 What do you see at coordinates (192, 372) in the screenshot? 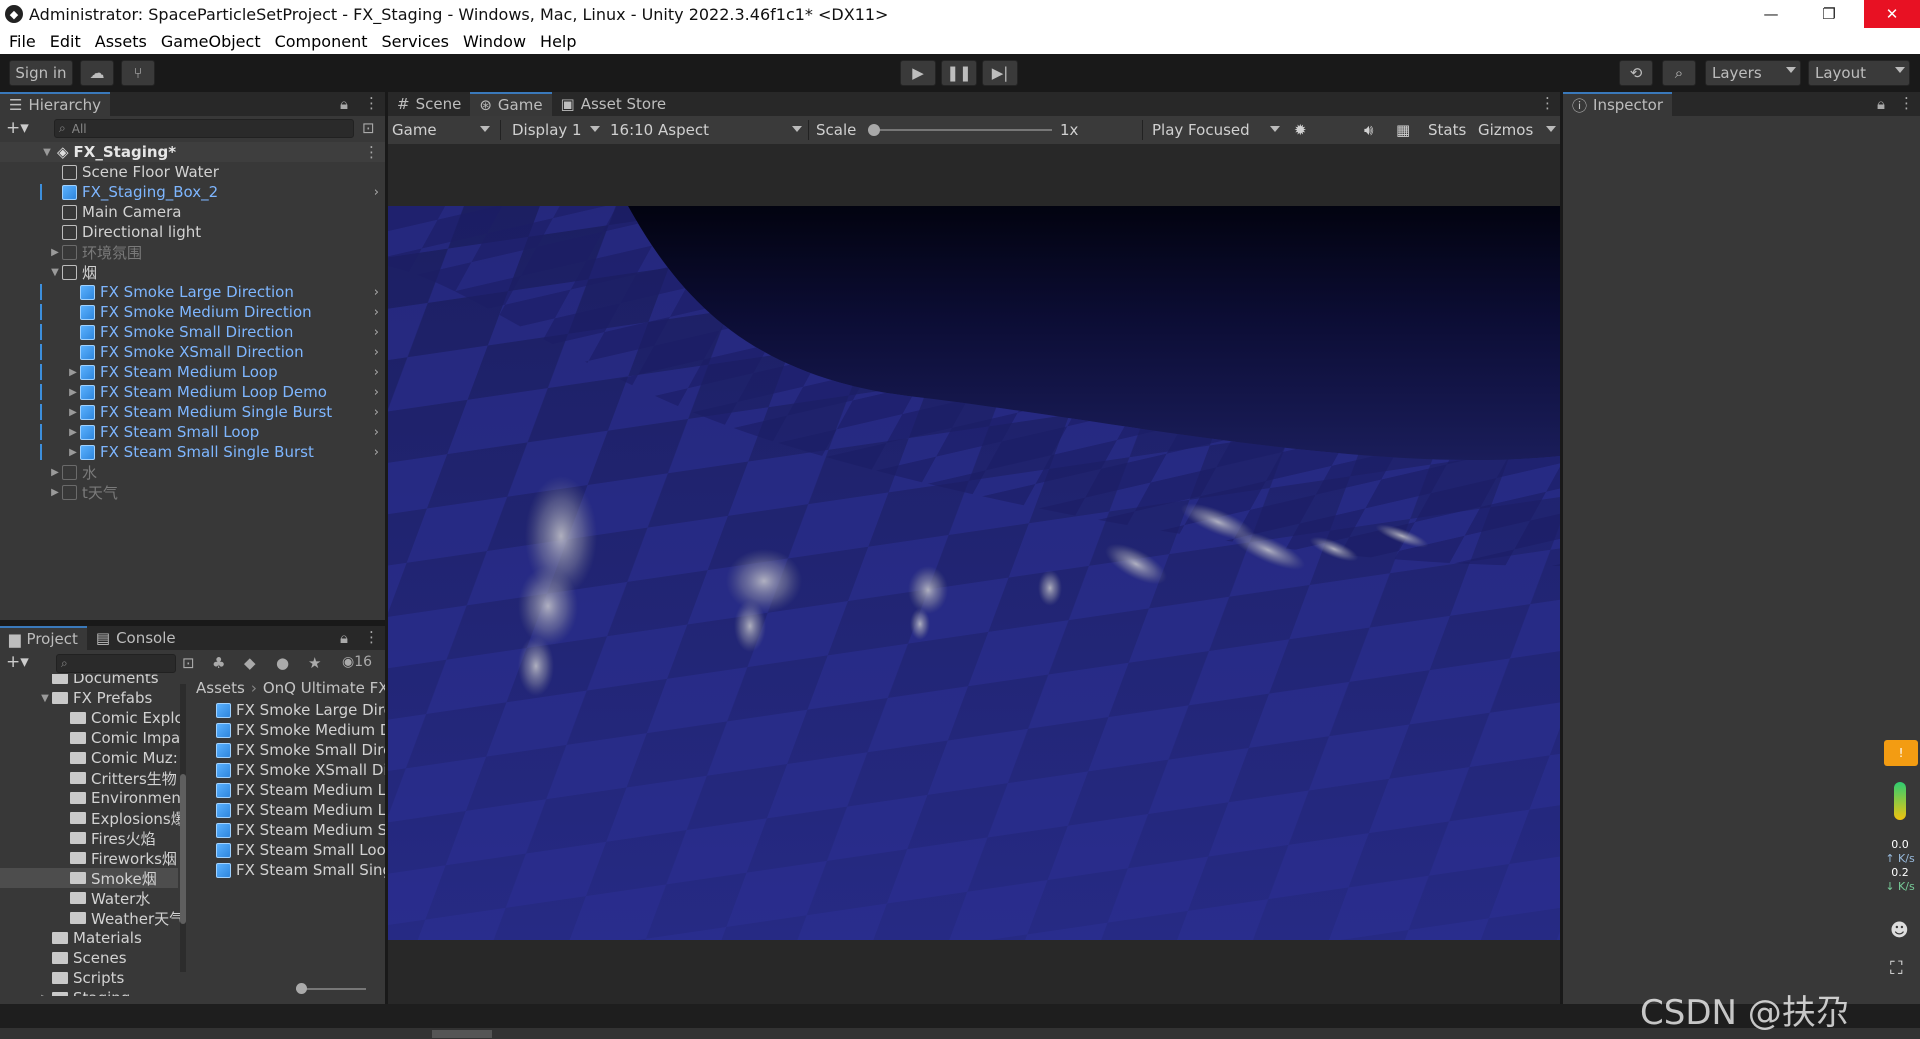
I see `hierarchy-item: ▶ FX Steam Medium Loop ›` at bounding box center [192, 372].